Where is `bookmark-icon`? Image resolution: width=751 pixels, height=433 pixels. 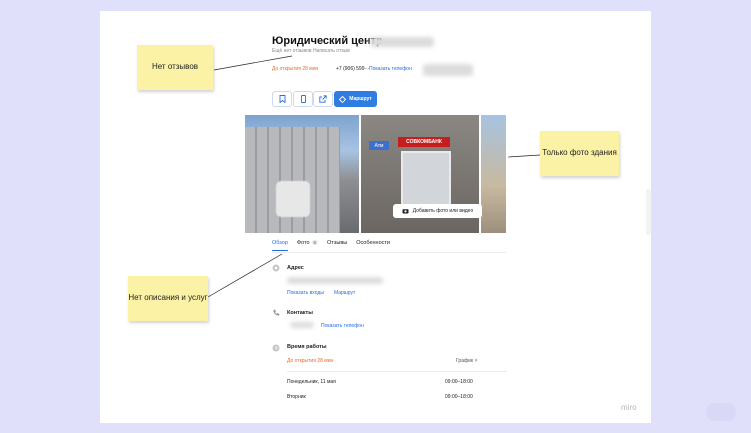 bookmark-icon is located at coordinates (282, 99).